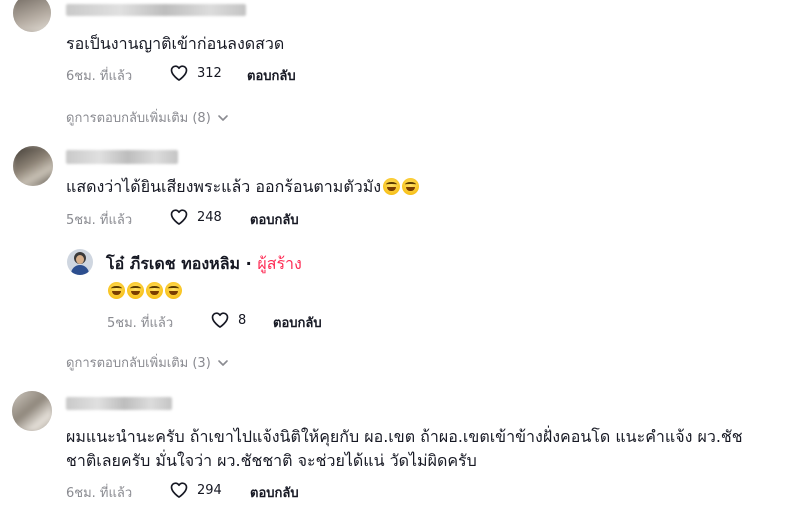 This screenshot has width=800, height=513. Describe the element at coordinates (209, 217) in the screenshot. I see `like-count: 248` at that location.